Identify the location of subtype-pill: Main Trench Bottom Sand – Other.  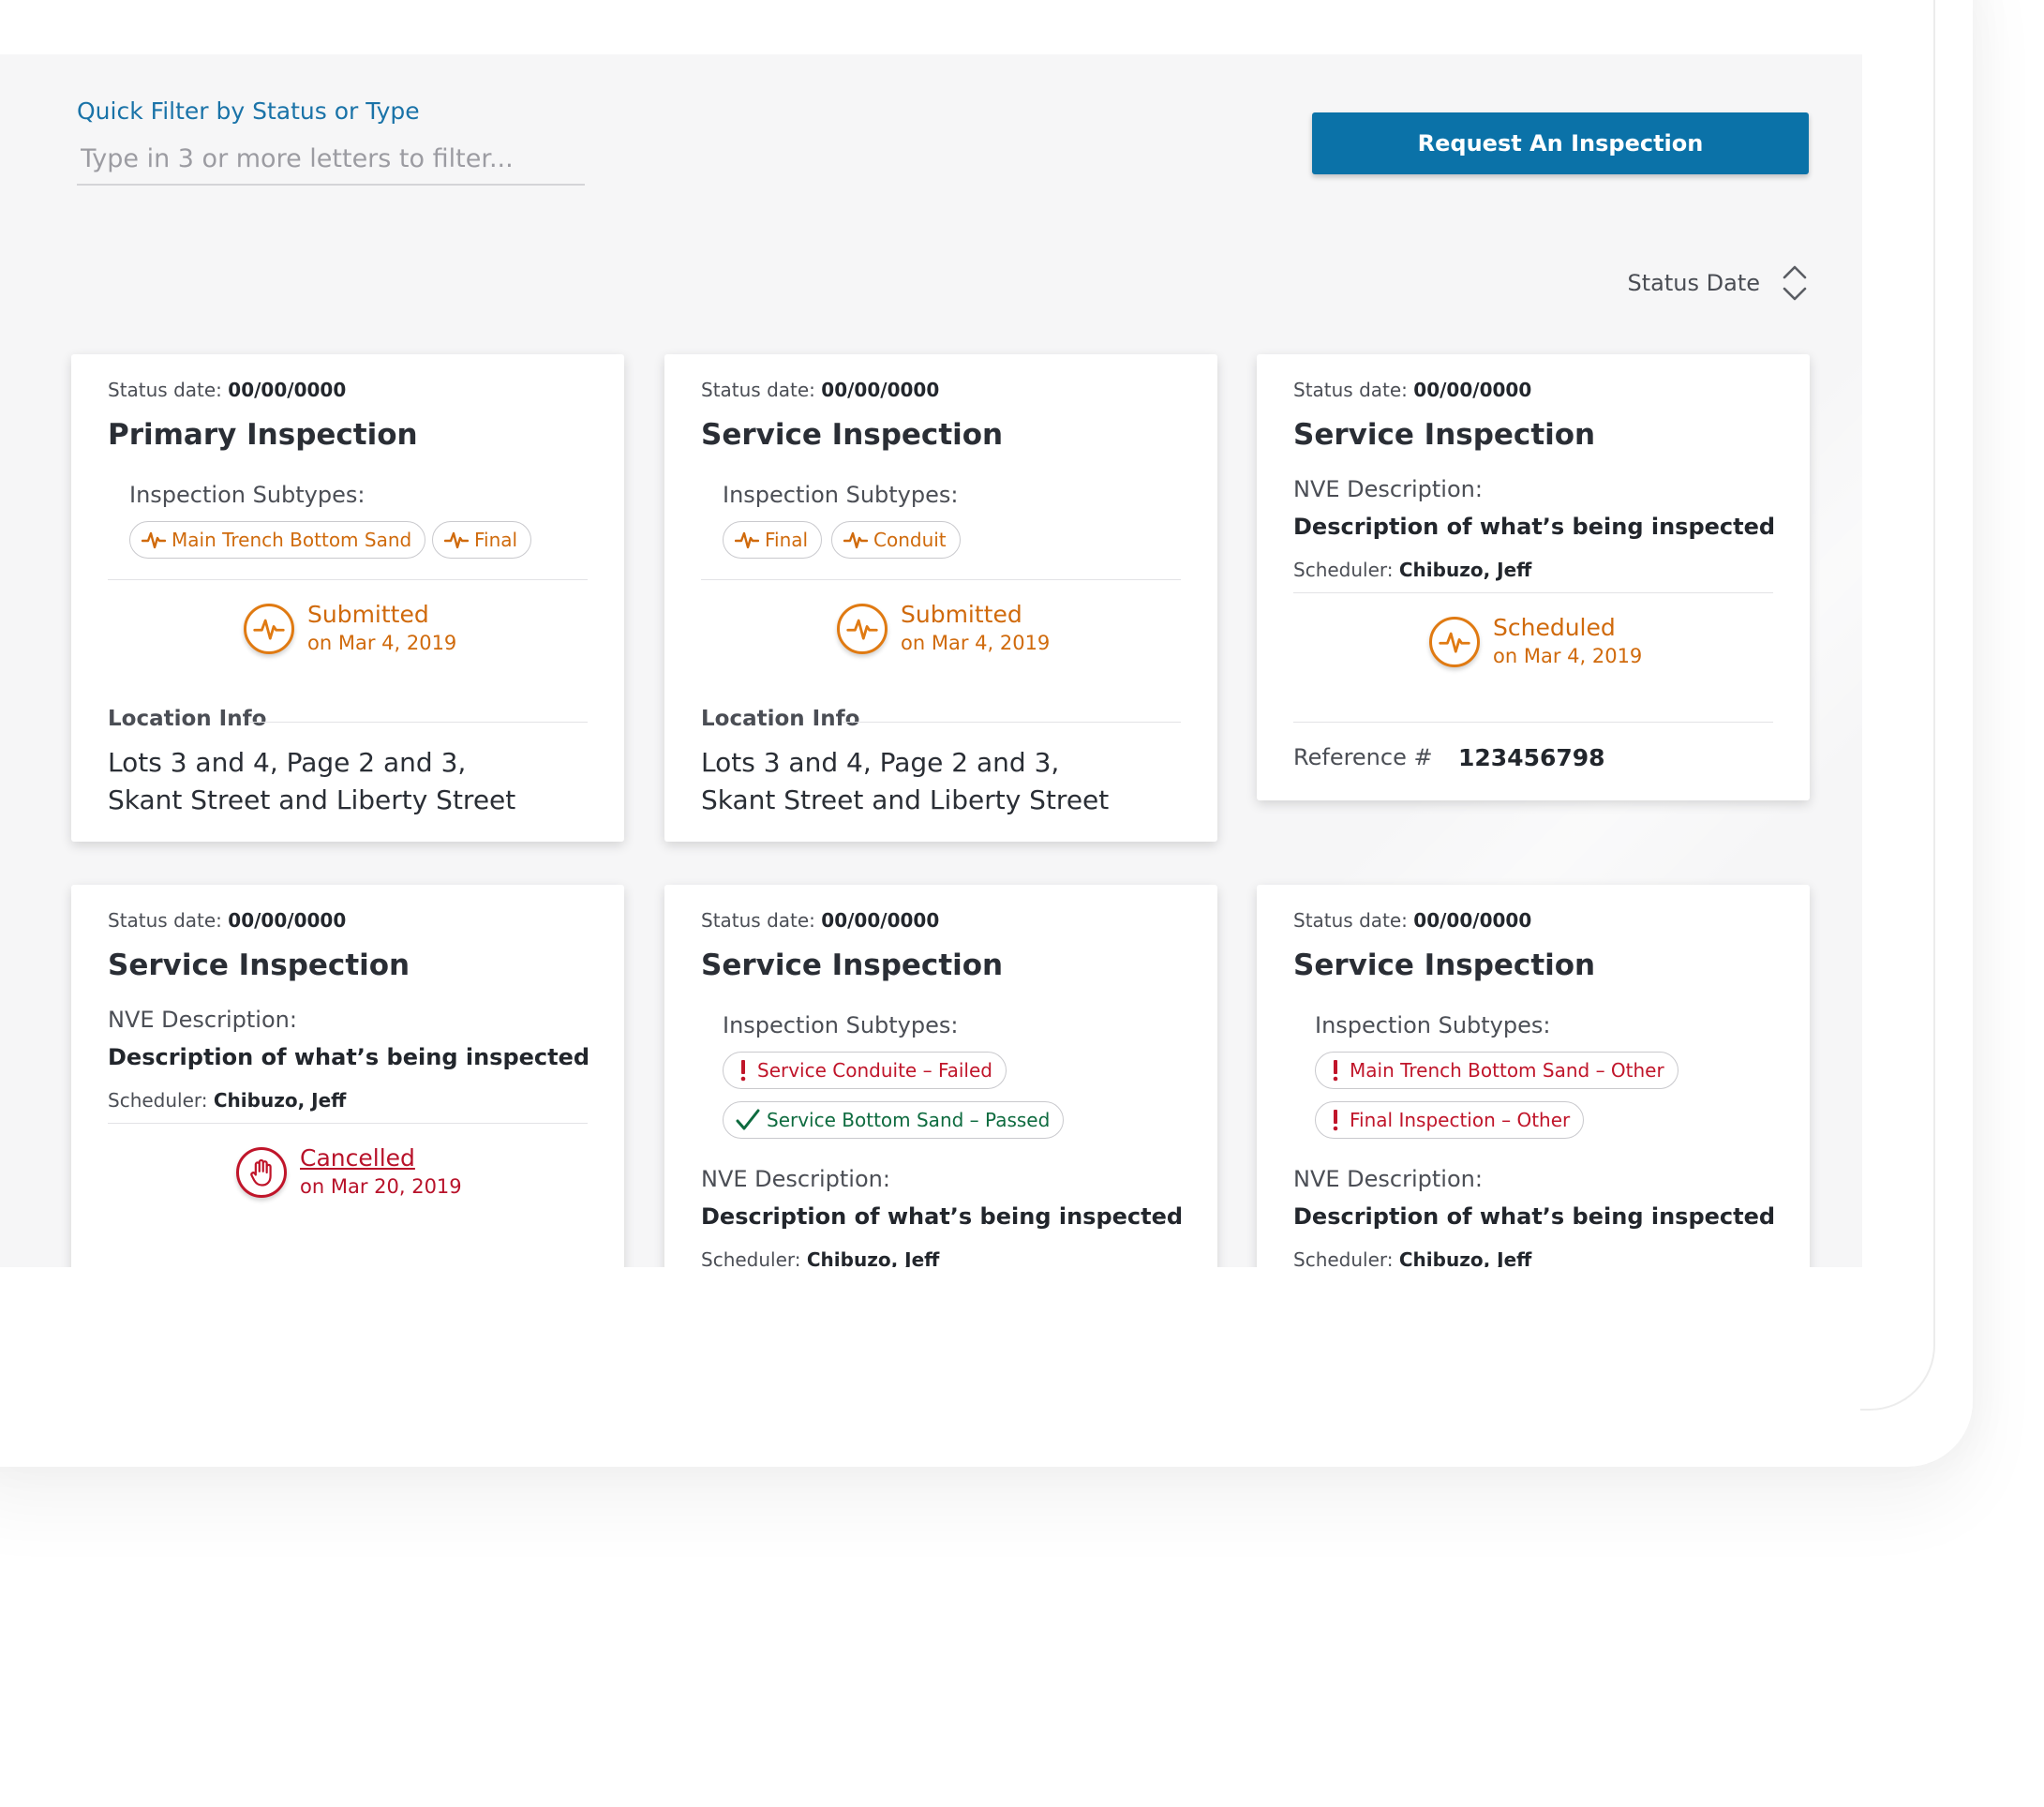
(1496, 1070).